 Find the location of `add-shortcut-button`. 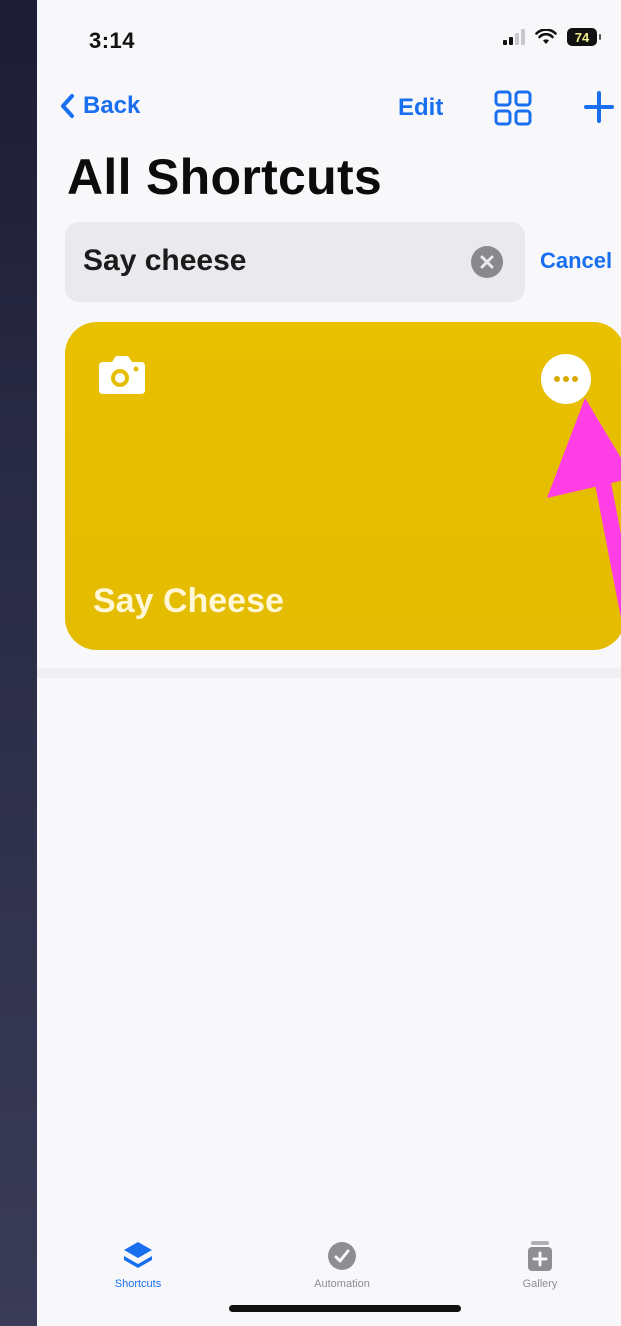

add-shortcut-button is located at coordinates (599, 109).